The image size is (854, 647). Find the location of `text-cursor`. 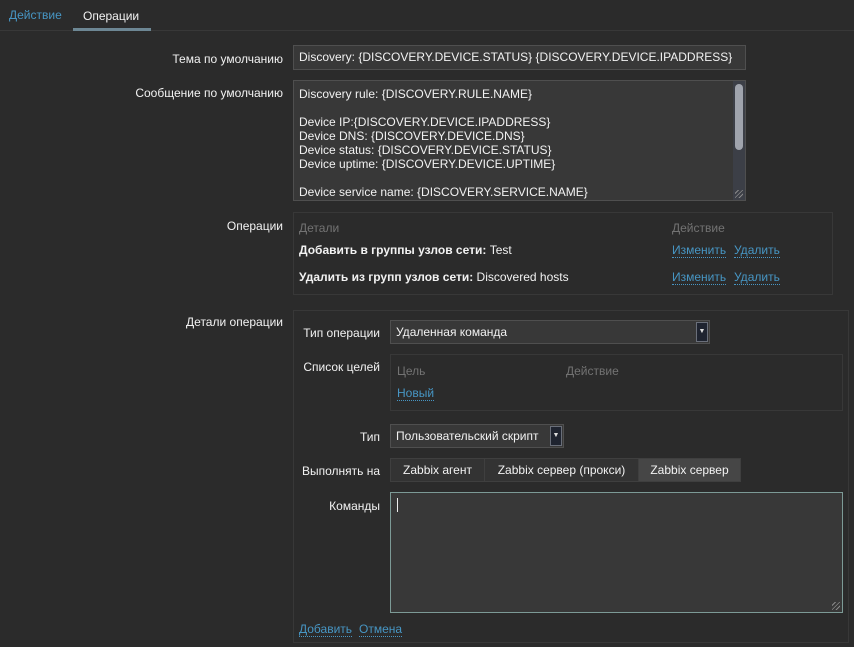

text-cursor is located at coordinates (397, 505).